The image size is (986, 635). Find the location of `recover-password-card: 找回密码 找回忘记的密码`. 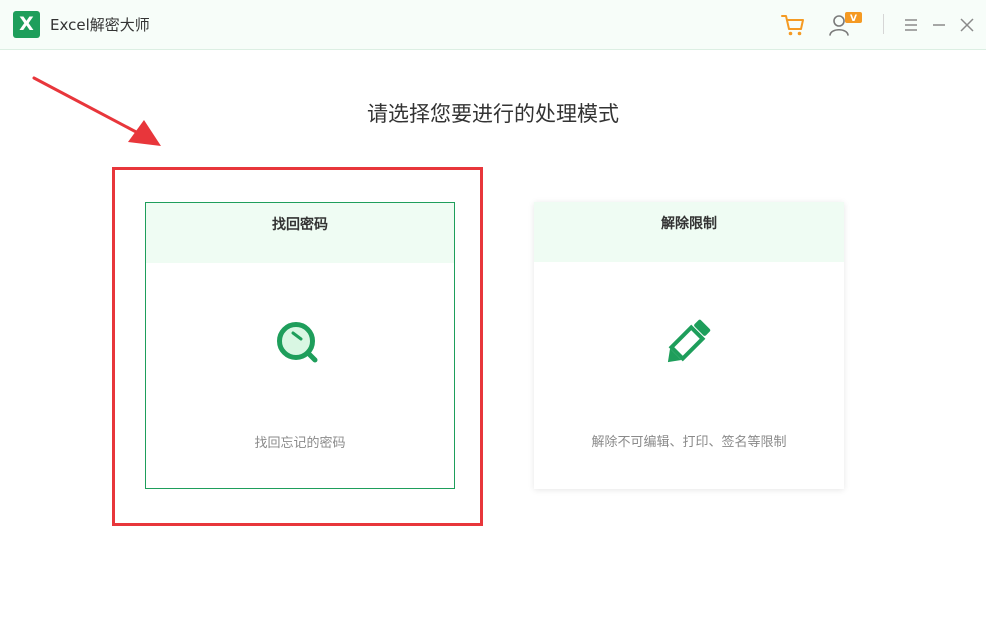

recover-password-card: 找回密码 找回忘记的密码 is located at coordinates (300, 345).